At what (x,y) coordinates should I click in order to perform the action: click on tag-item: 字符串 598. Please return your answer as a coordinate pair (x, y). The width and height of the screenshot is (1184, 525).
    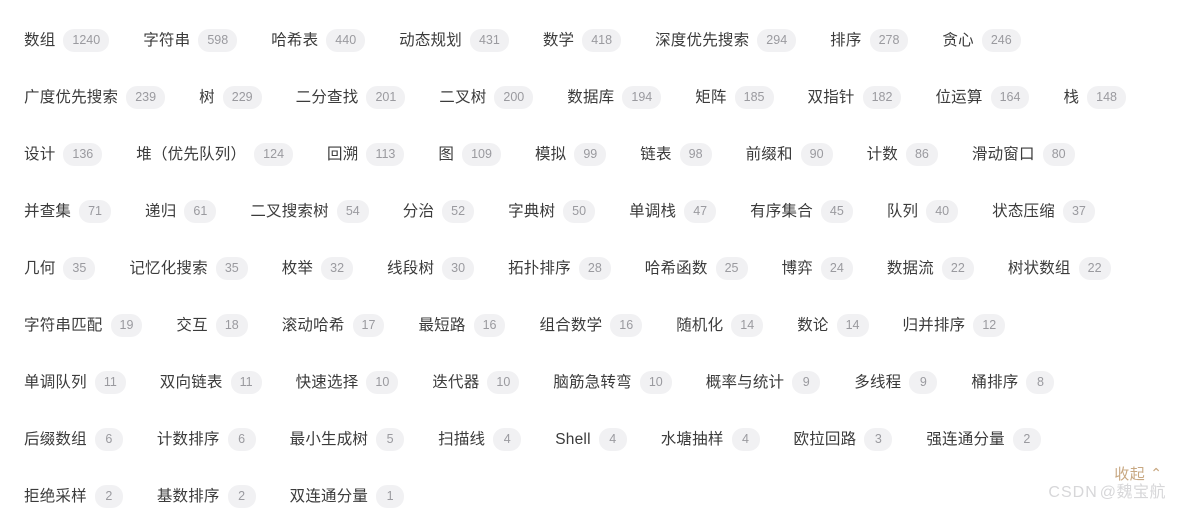
    Looking at the image, I should click on (190, 40).